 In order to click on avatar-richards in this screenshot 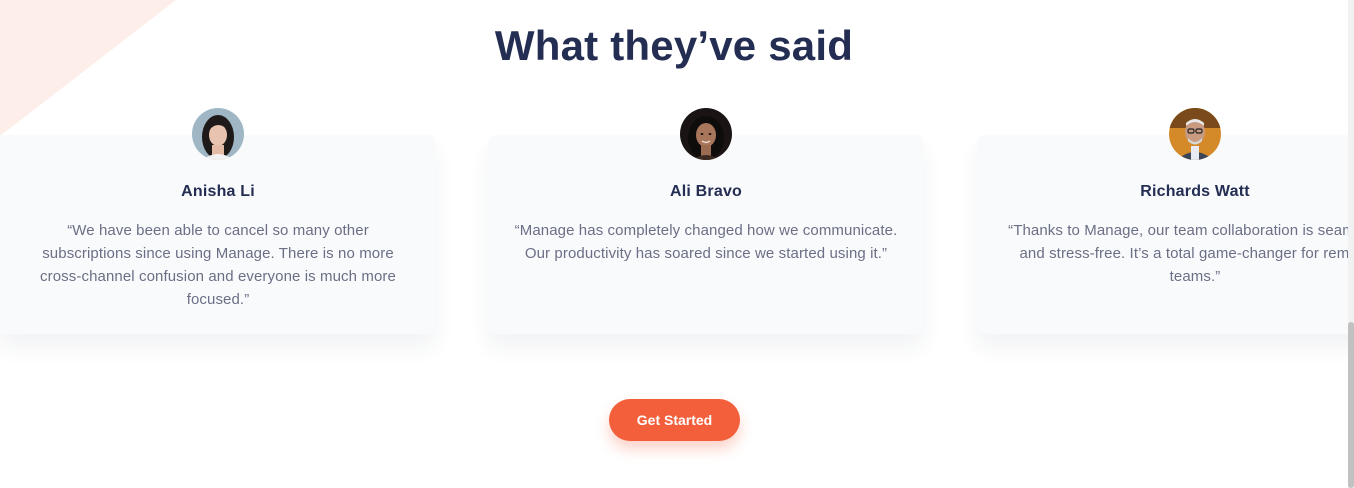, I will do `click(1195, 134)`.